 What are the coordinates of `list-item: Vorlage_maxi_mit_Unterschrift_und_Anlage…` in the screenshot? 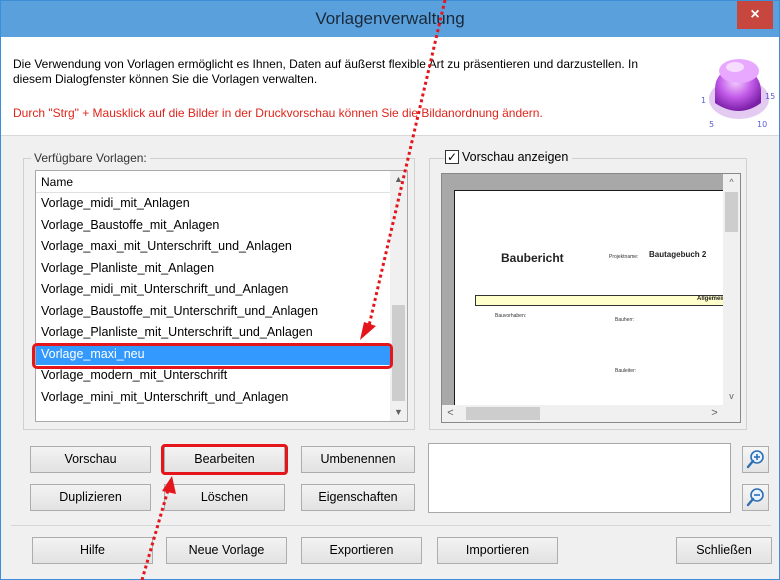 It's located at (213, 247).